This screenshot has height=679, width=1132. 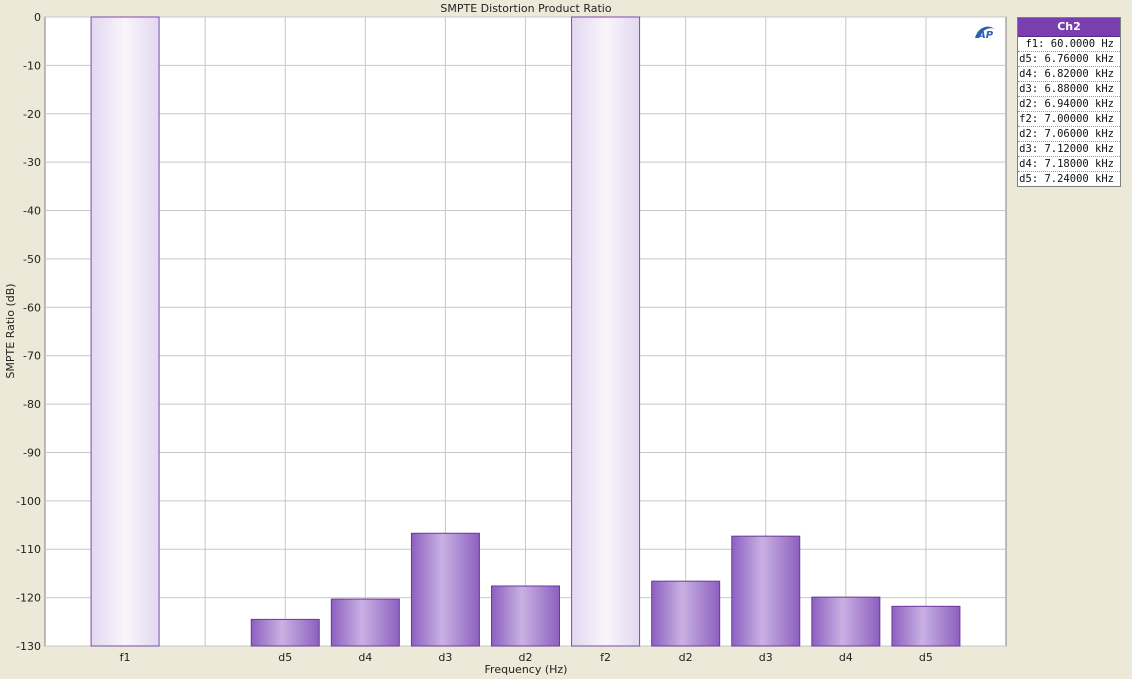 I want to click on y-tick-label: -40, so click(x=32, y=211).